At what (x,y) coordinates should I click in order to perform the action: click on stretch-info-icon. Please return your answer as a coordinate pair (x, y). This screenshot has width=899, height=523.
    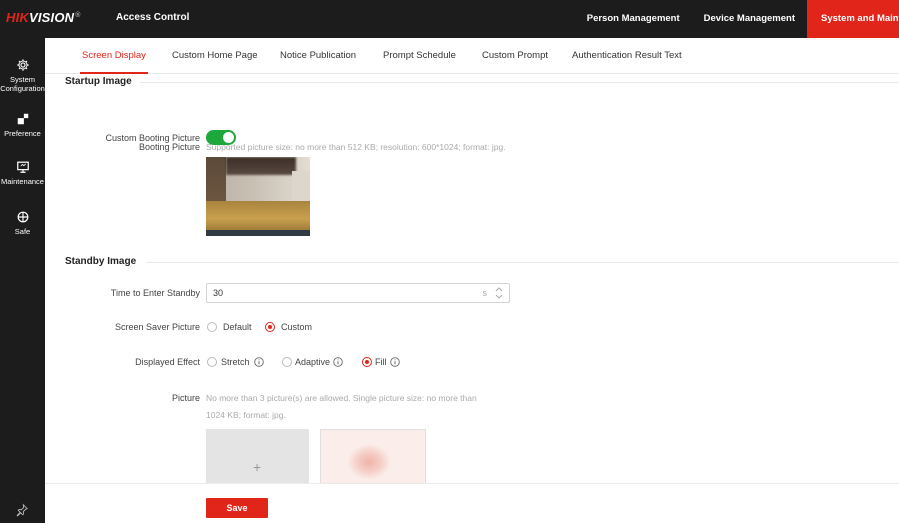
    Looking at the image, I should click on (259, 362).